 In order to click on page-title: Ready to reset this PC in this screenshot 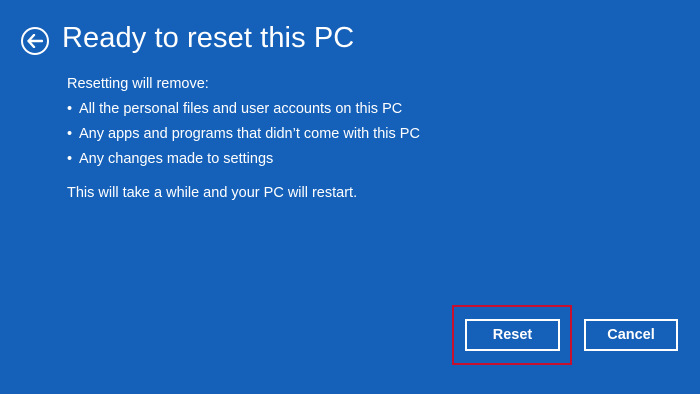, I will do `click(208, 38)`.